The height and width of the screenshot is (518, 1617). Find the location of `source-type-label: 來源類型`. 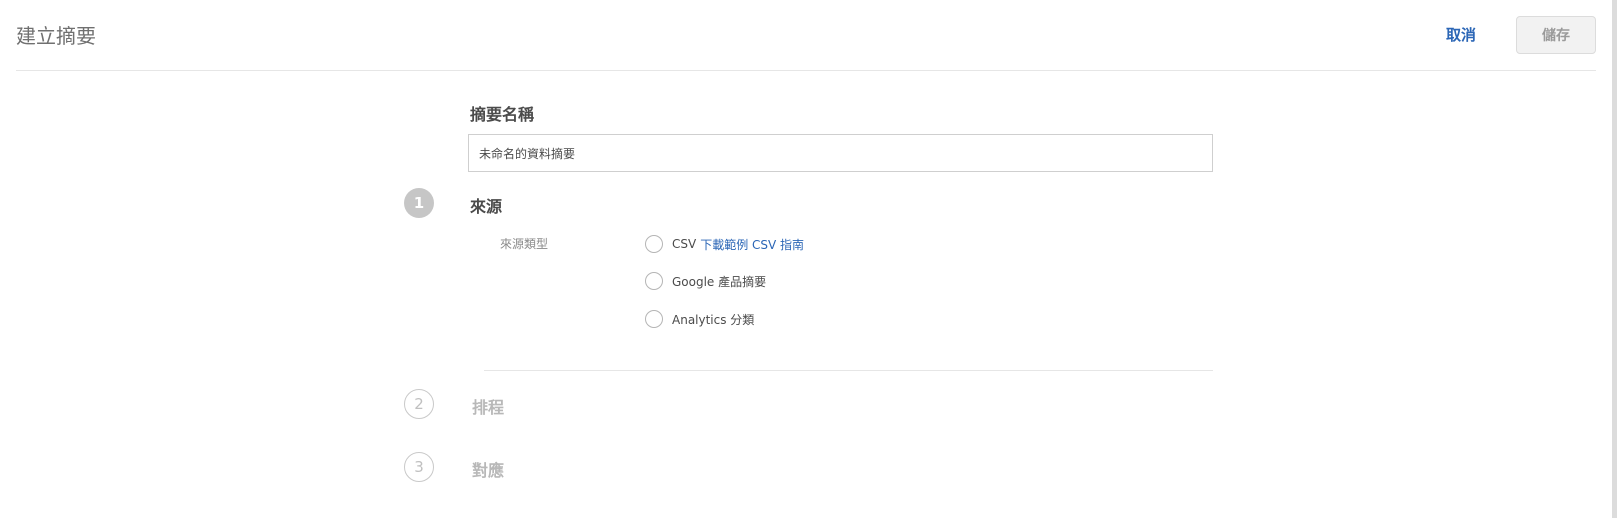

source-type-label: 來源類型 is located at coordinates (524, 244).